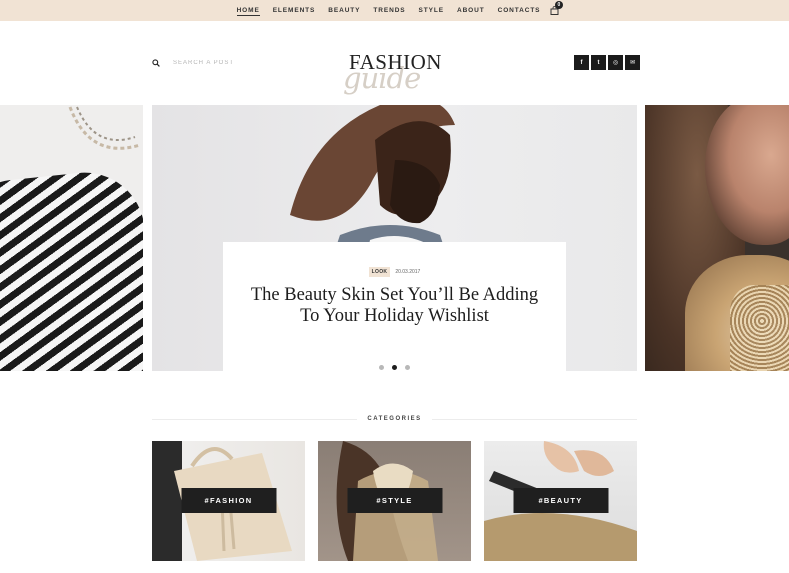 Image resolution: width=789 pixels, height=573 pixels. Describe the element at coordinates (398, 367) in the screenshot. I see `slider-dots` at that location.